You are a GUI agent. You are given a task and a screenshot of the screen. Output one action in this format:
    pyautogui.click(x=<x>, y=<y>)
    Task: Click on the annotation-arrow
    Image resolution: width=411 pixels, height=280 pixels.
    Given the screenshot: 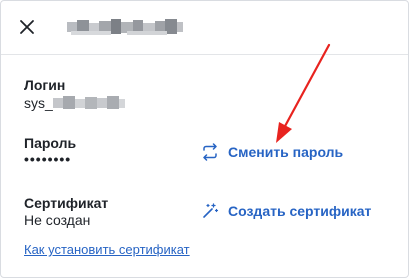 What is the action you would take?
    pyautogui.click(x=303, y=93)
    